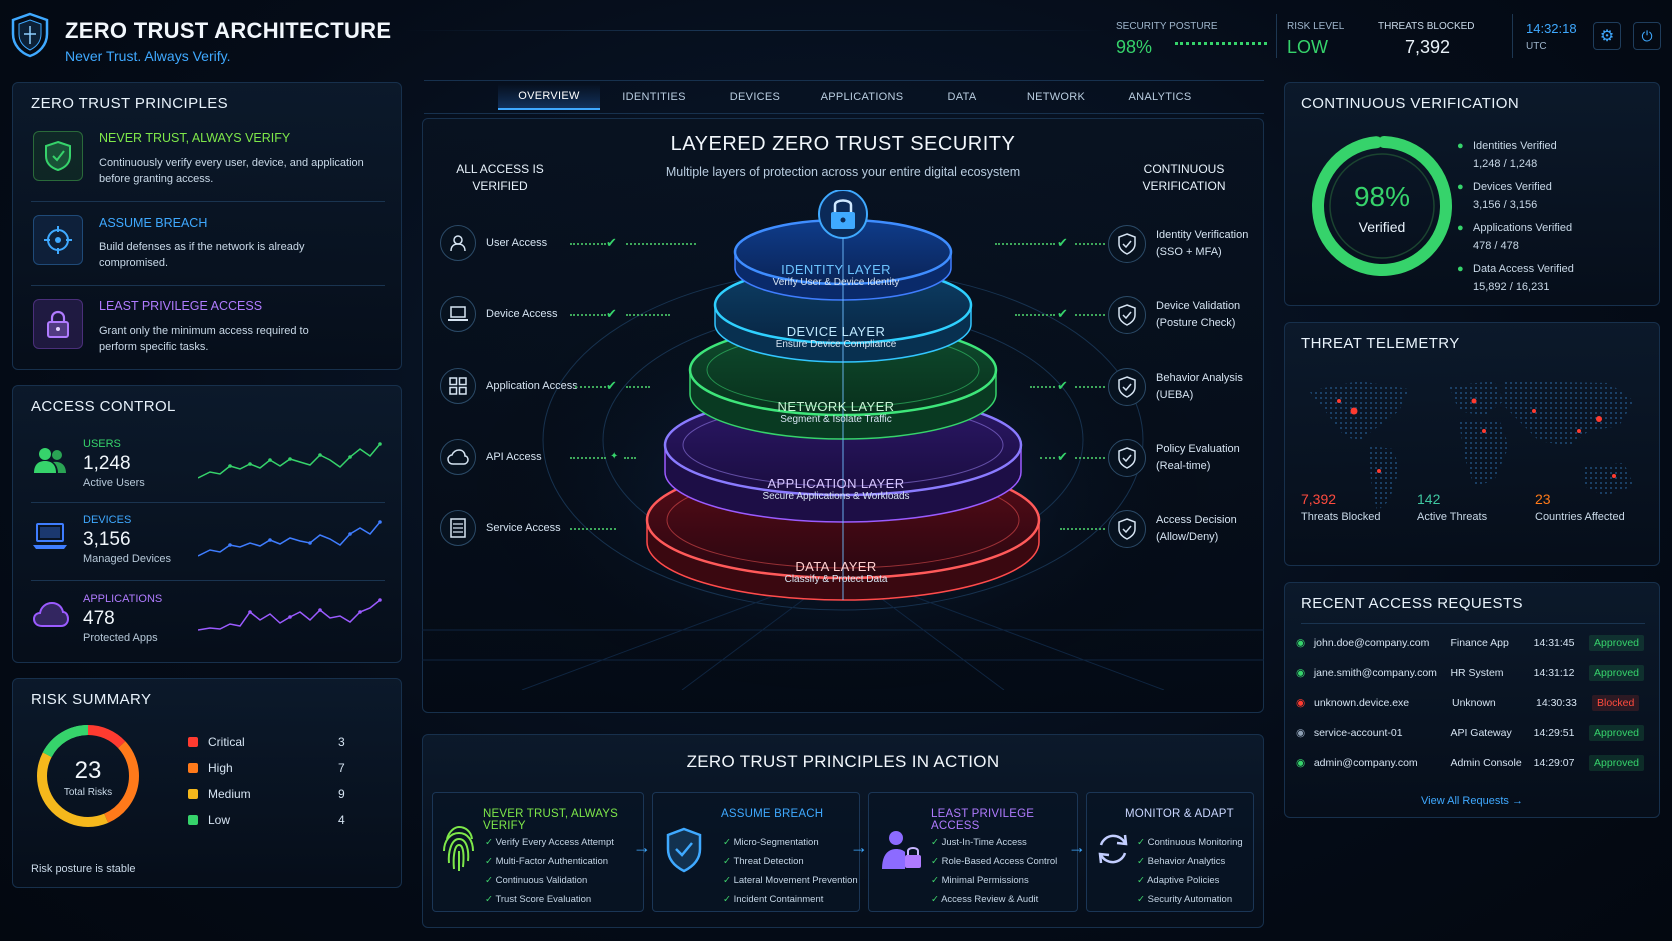 This screenshot has width=1672, height=941. Describe the element at coordinates (266, 768) in the screenshot. I see `risk-legend-high: High 7` at that location.